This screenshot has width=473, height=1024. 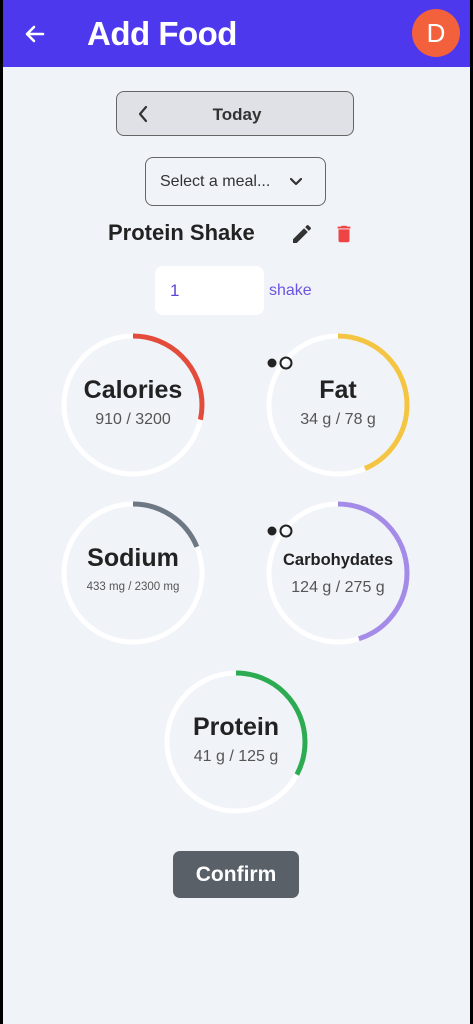 I want to click on protein-ring: Protein 41 g / 125 g, so click(x=236, y=742).